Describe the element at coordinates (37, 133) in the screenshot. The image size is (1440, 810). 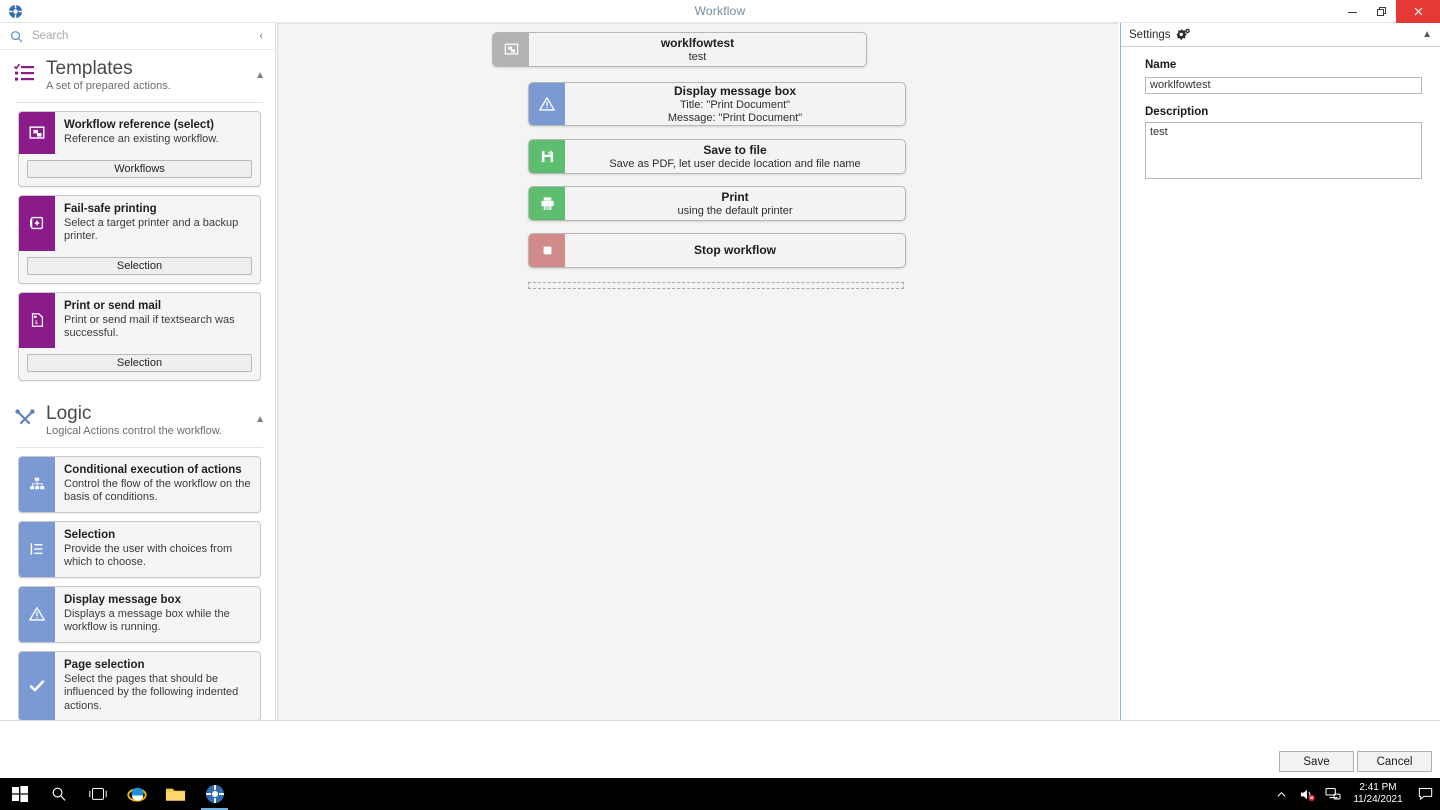
I see `workflow-reference-icon` at that location.